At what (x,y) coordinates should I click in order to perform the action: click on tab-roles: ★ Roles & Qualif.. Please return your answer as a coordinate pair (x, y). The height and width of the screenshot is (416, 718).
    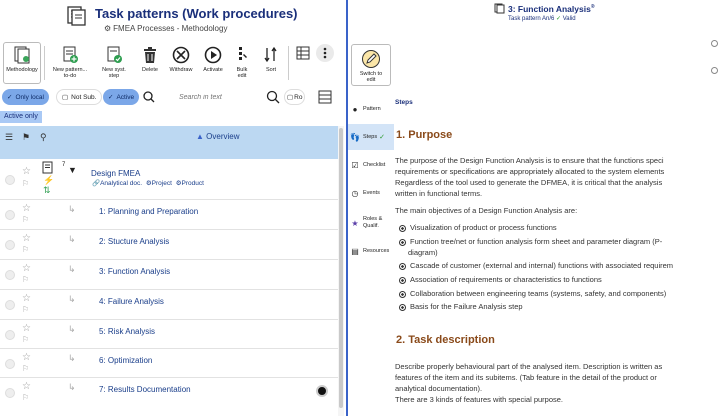
    Looking at the image, I should click on (371, 223).